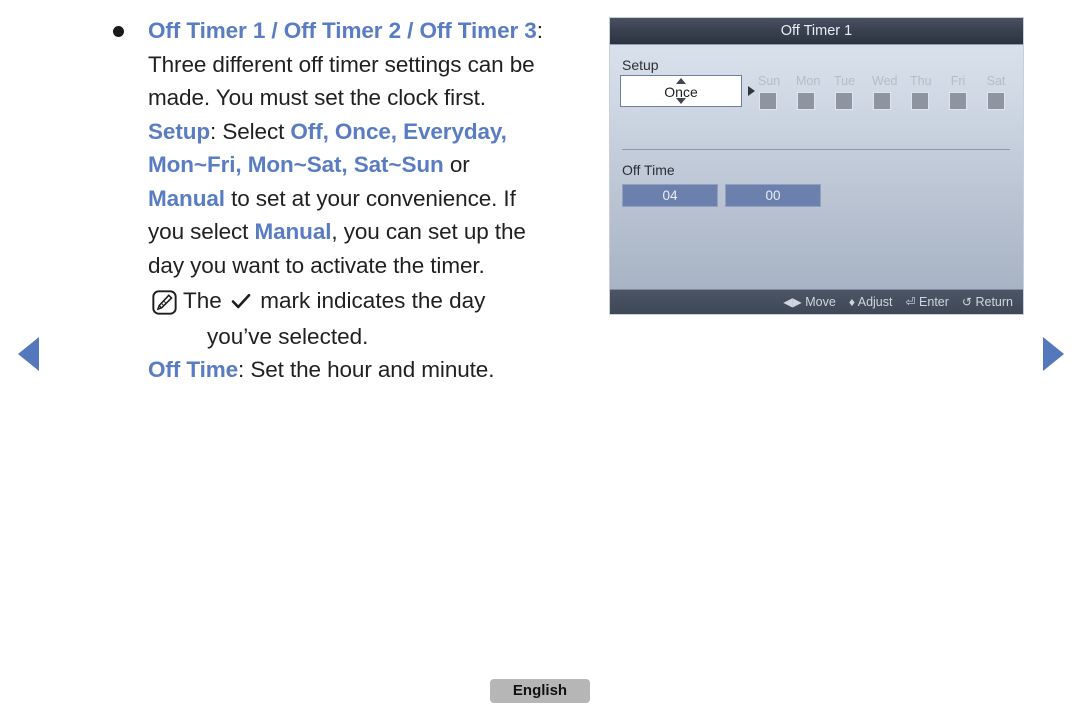 This screenshot has width=1080, height=705. I want to click on day-checkbox-sat, so click(996, 101).